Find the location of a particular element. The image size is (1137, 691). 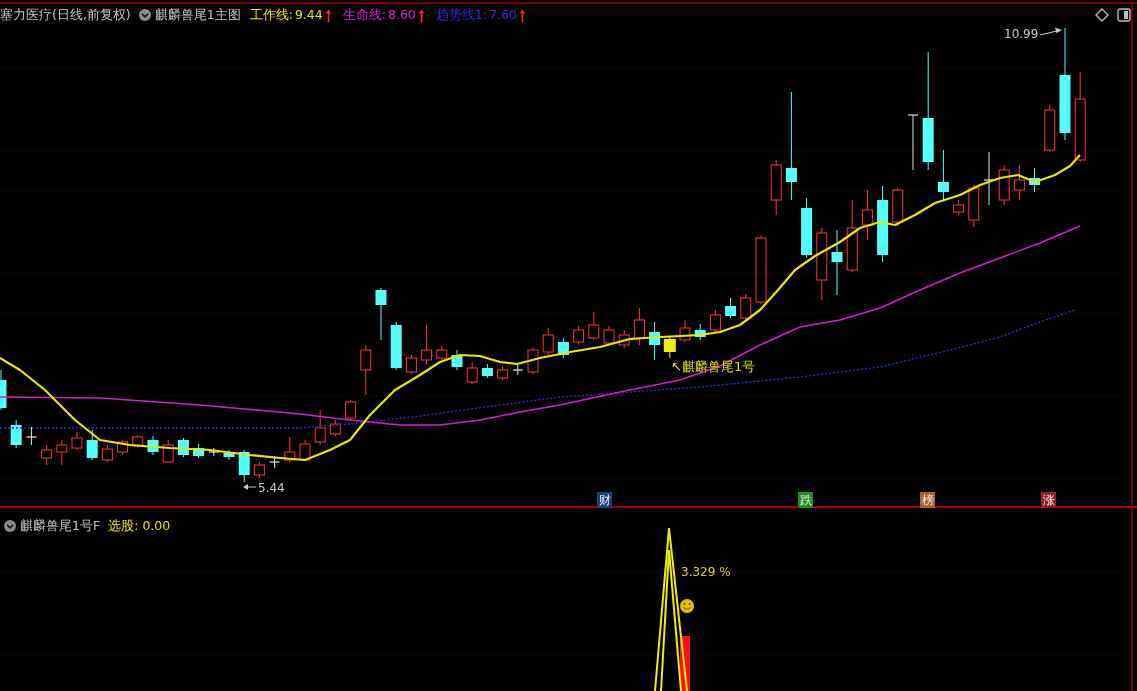

indicator-value: 8.60 is located at coordinates (401, 15).